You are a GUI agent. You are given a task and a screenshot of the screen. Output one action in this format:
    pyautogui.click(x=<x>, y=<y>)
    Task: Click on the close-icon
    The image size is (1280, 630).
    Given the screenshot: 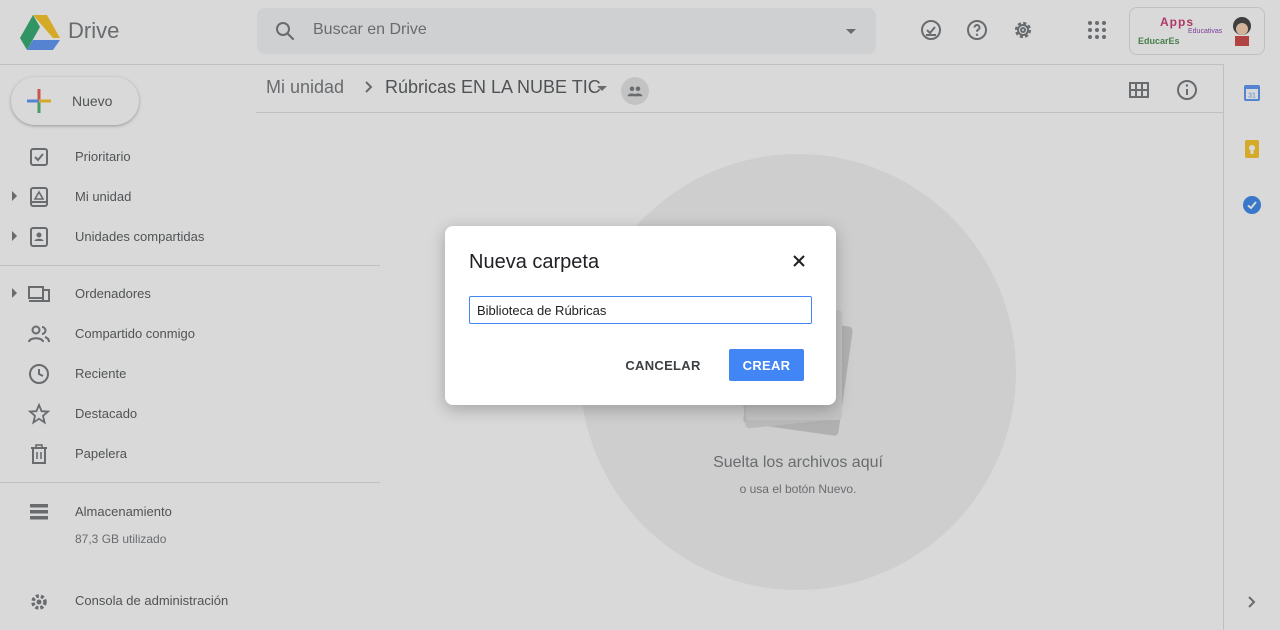 What is the action you would take?
    pyautogui.click(x=799, y=261)
    